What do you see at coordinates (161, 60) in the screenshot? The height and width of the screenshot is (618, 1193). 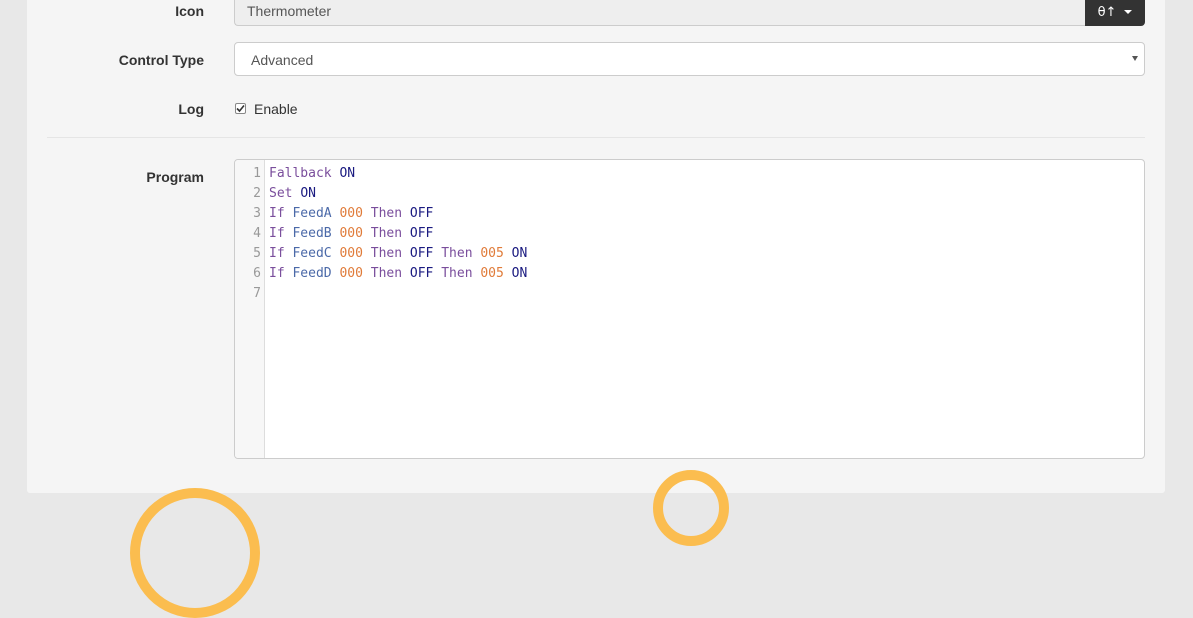 I see `control-type-label: Control Type` at bounding box center [161, 60].